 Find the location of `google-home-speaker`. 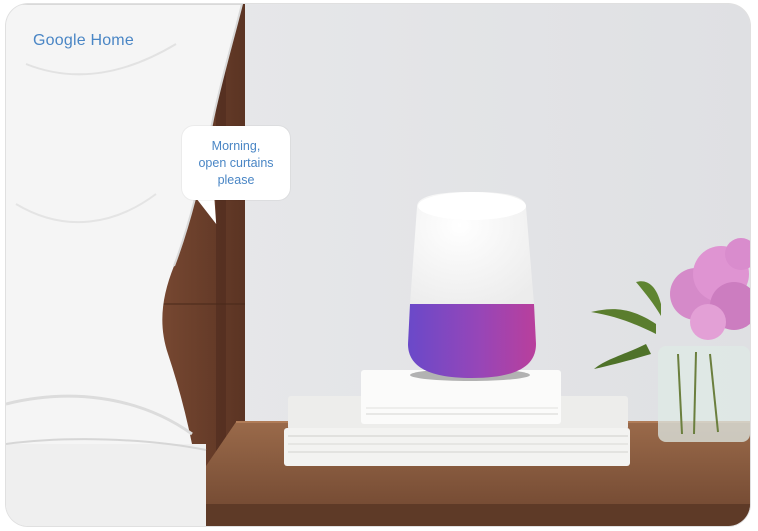

google-home-speaker is located at coordinates (472, 286).